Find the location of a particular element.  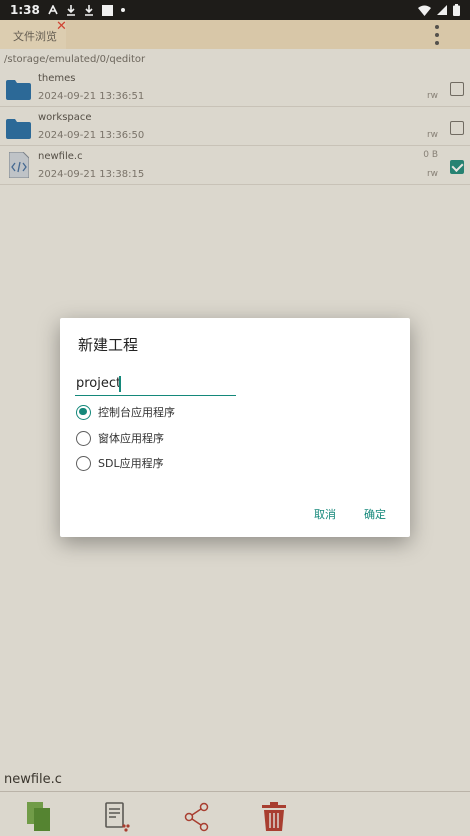

signal-icon is located at coordinates (442, 10).